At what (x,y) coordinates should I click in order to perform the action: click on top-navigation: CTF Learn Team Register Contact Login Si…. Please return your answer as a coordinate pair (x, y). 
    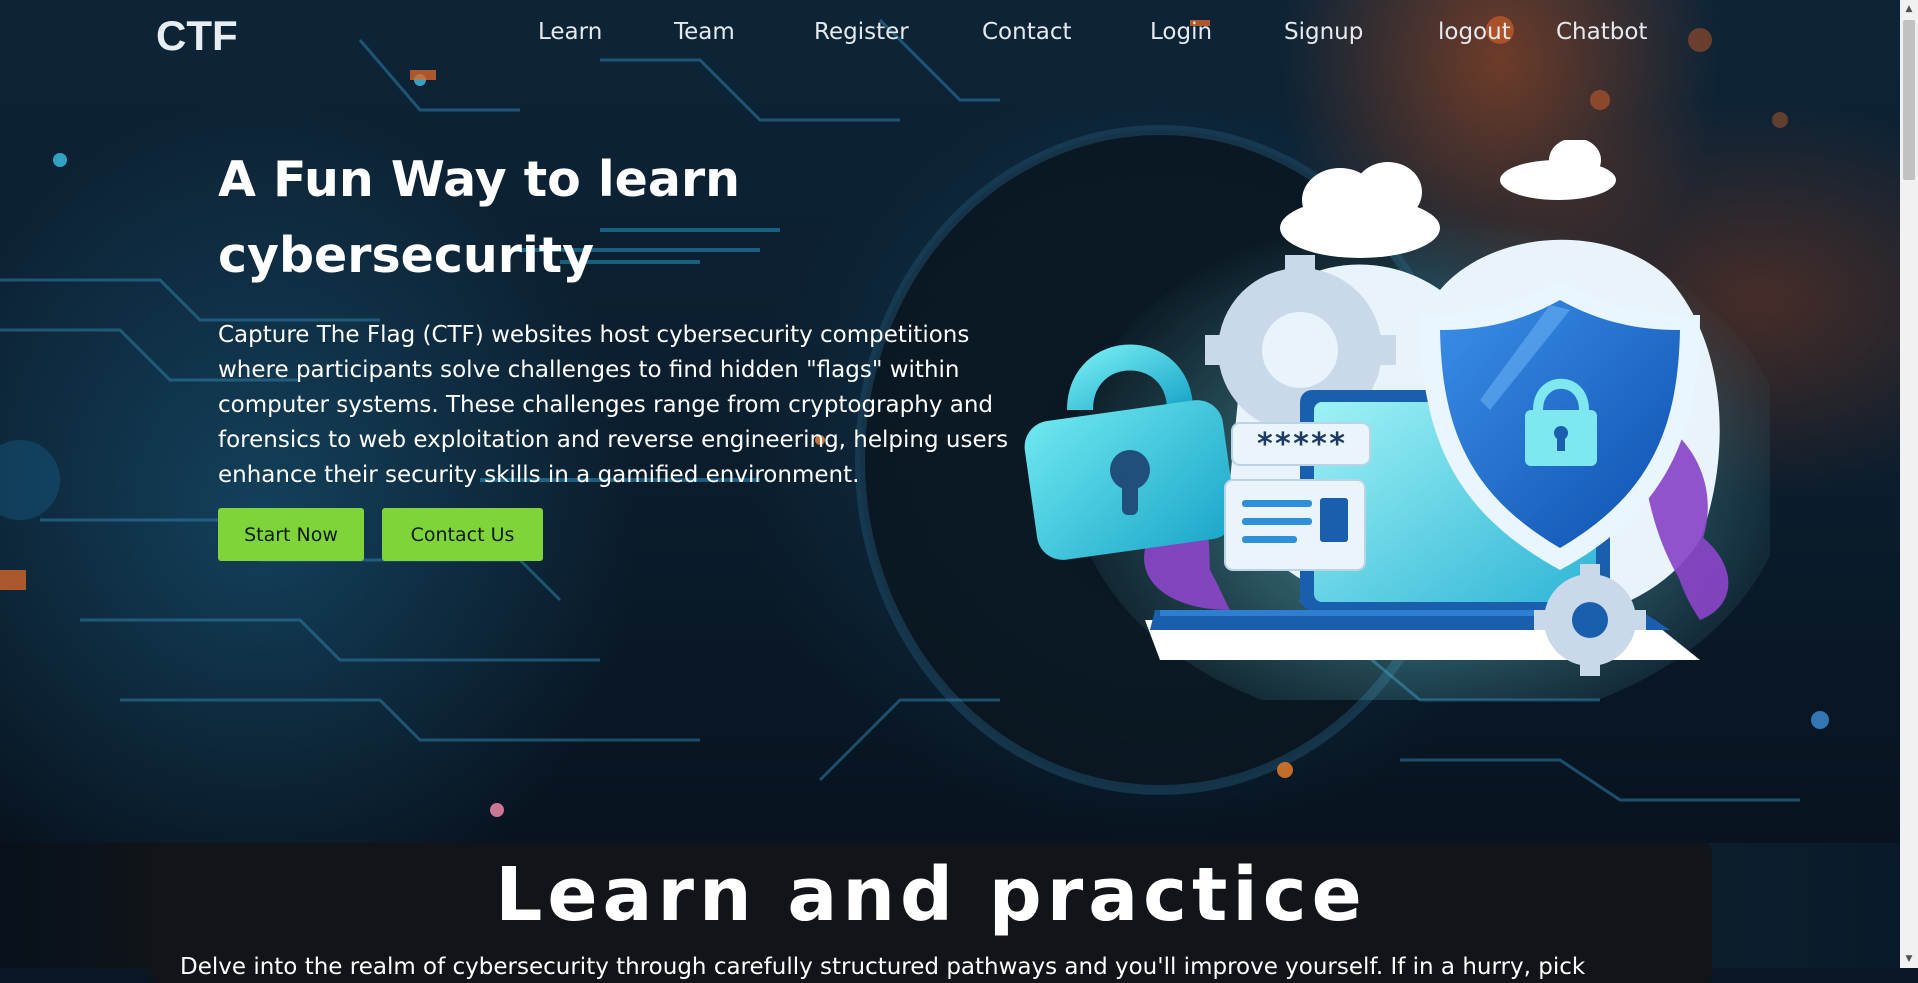
    Looking at the image, I should click on (950, 35).